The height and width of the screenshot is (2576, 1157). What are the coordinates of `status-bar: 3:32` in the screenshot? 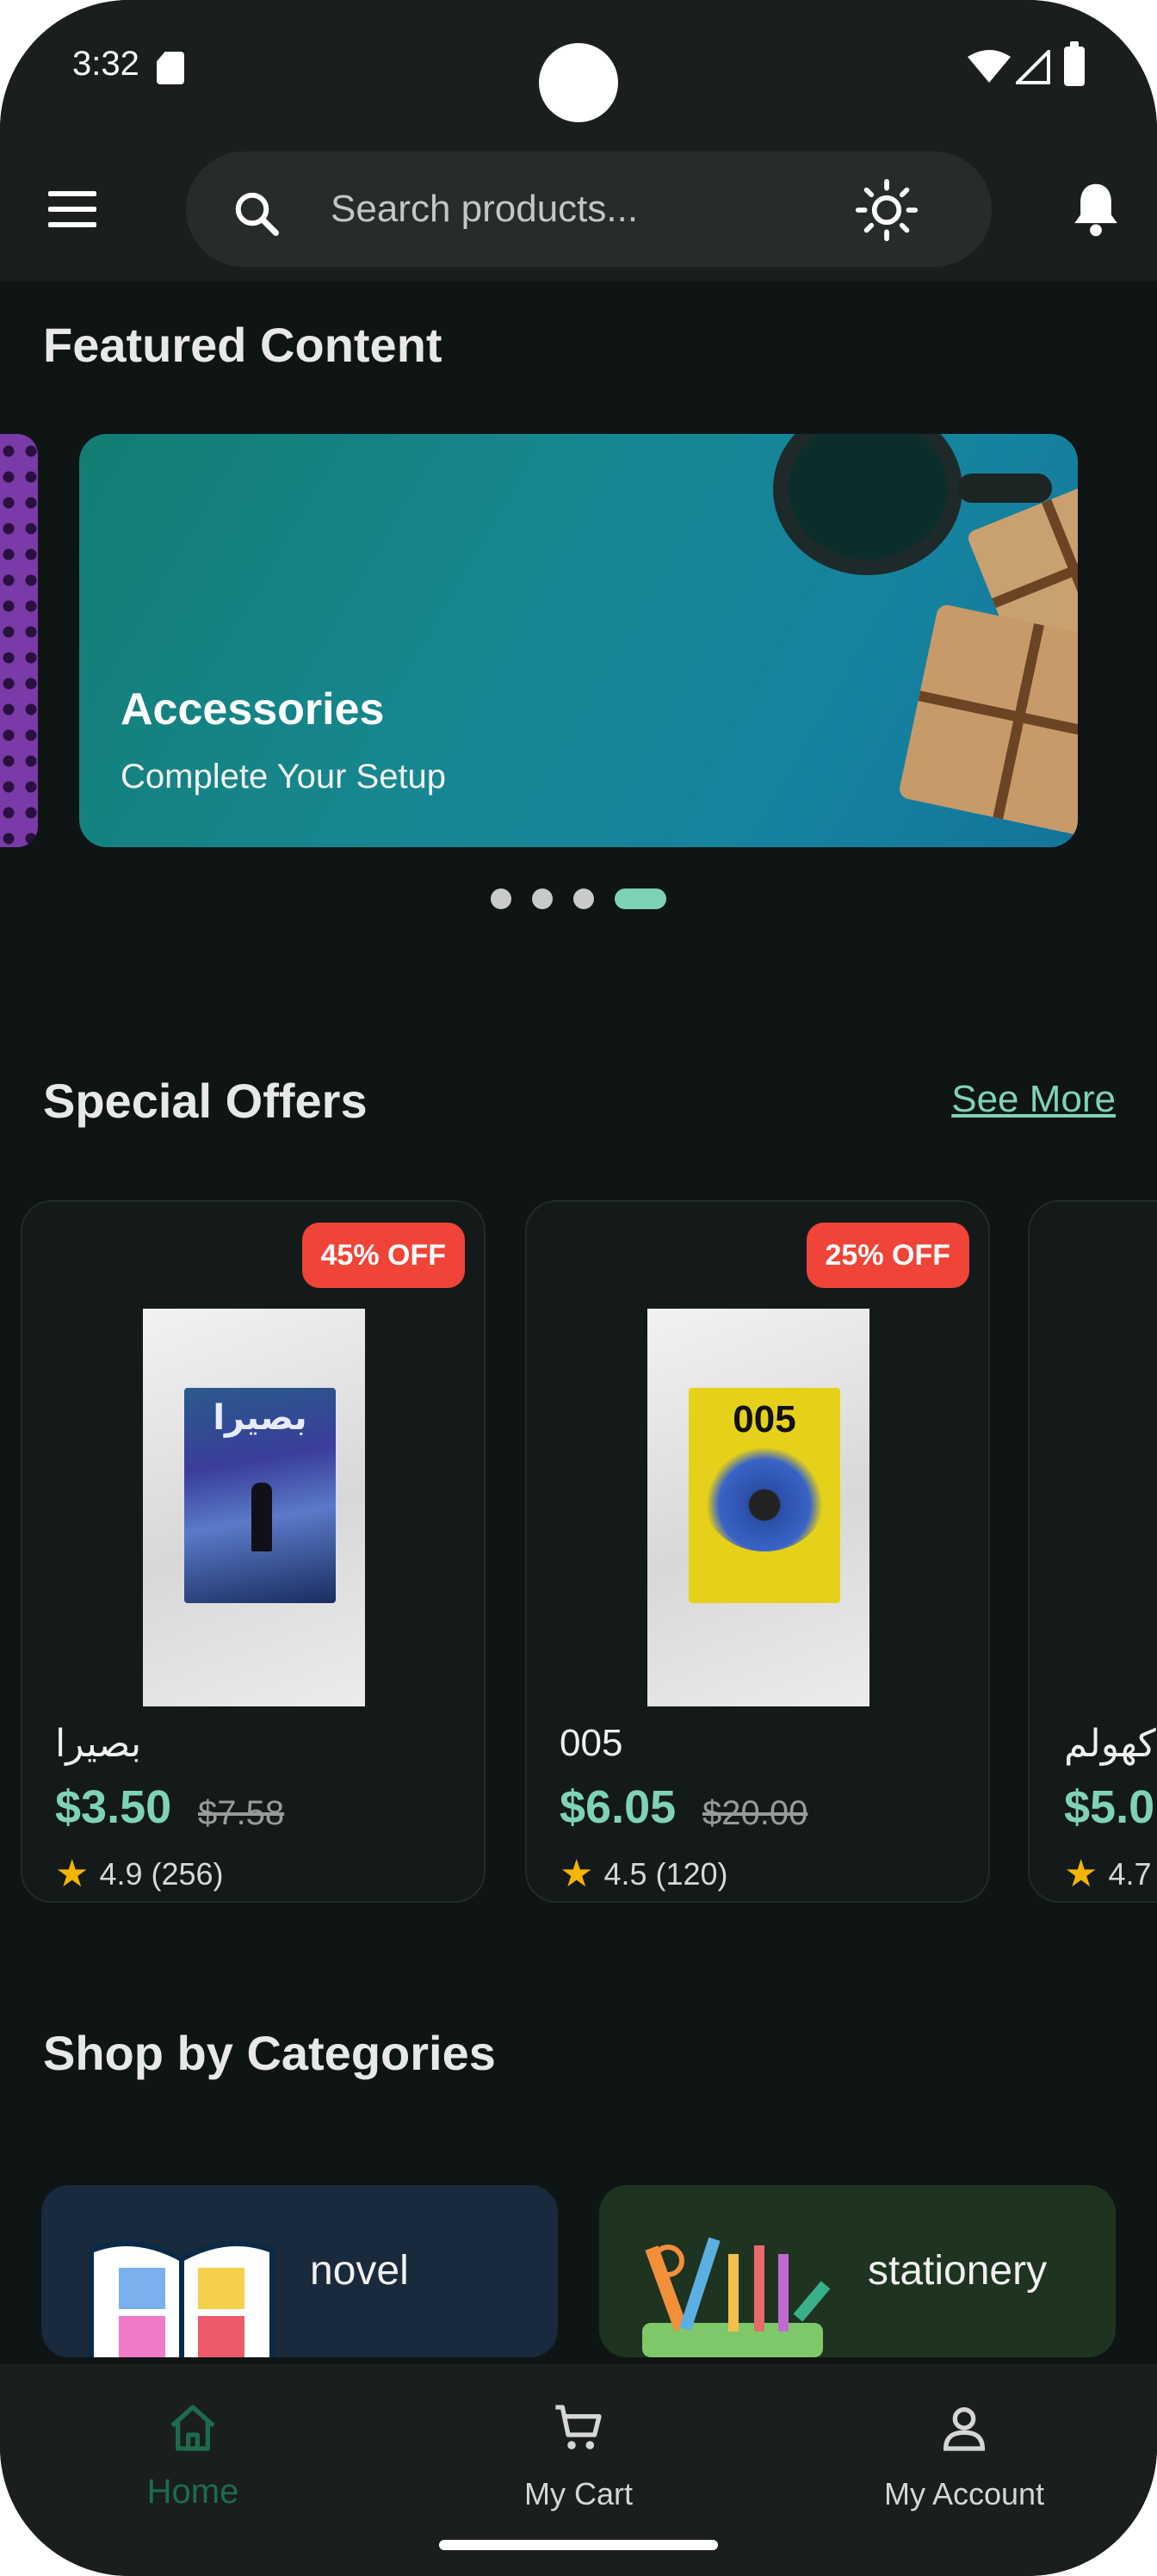 It's located at (579, 69).